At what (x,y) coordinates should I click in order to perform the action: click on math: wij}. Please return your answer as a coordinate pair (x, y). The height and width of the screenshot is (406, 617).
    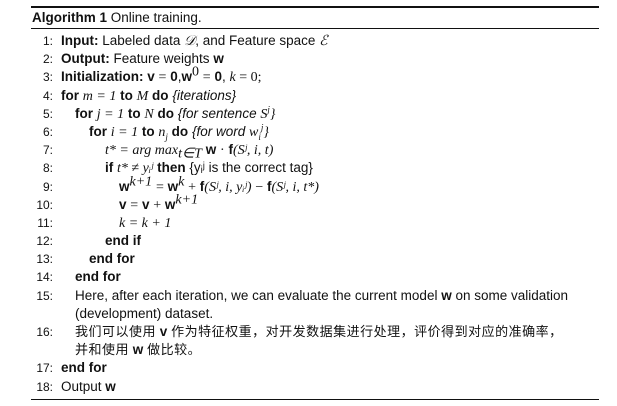
    Looking at the image, I should click on (258, 132).